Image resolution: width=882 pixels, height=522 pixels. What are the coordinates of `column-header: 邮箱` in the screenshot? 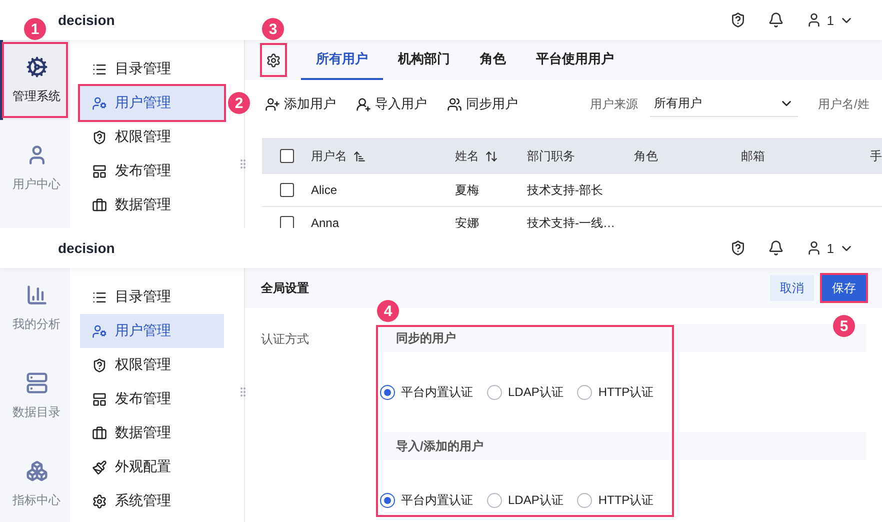 It's located at (753, 156).